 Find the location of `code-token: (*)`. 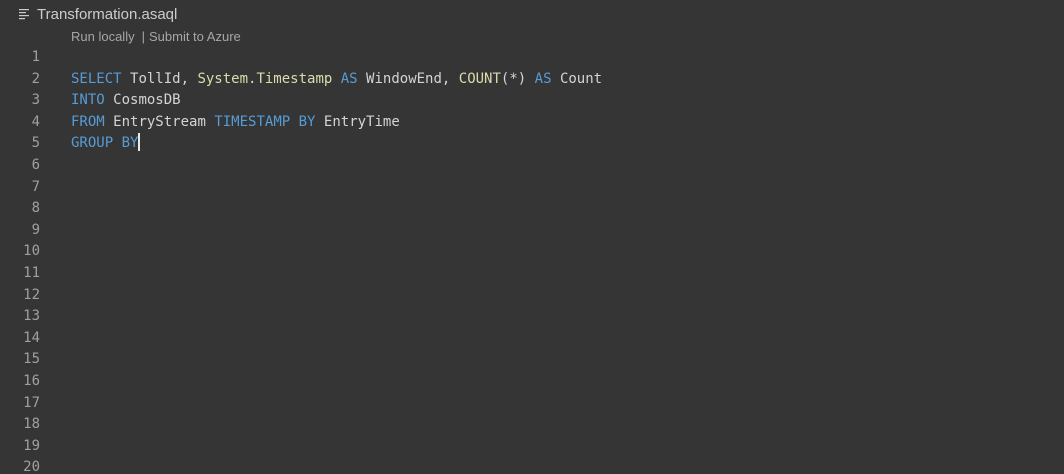

code-token: (*) is located at coordinates (513, 78).